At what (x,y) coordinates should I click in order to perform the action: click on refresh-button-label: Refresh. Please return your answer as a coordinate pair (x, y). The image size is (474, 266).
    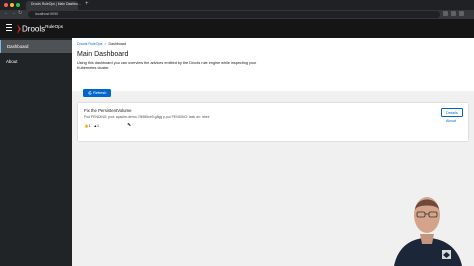
    Looking at the image, I should click on (100, 93).